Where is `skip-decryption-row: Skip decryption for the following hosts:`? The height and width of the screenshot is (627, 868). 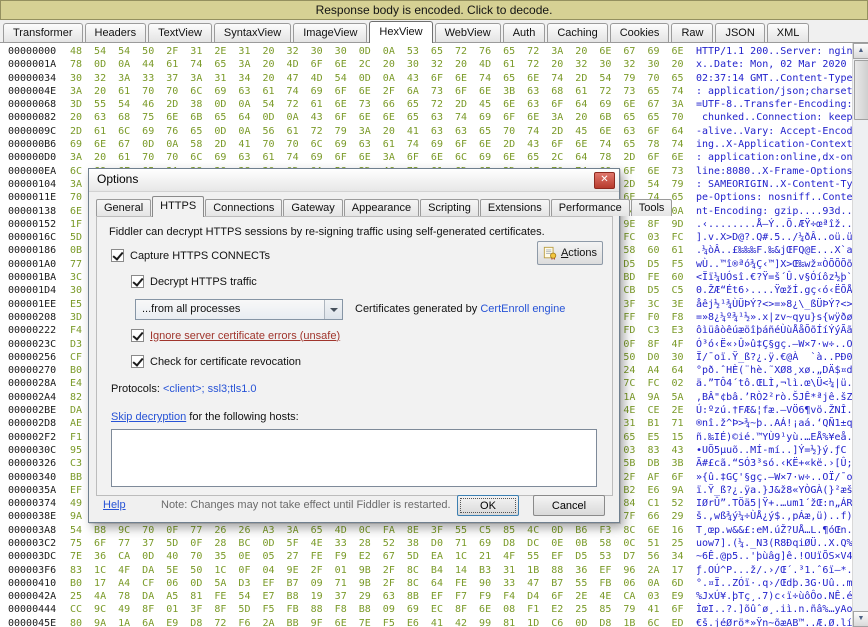 skip-decryption-row: Skip decryption for the following hosts: is located at coordinates (205, 417).